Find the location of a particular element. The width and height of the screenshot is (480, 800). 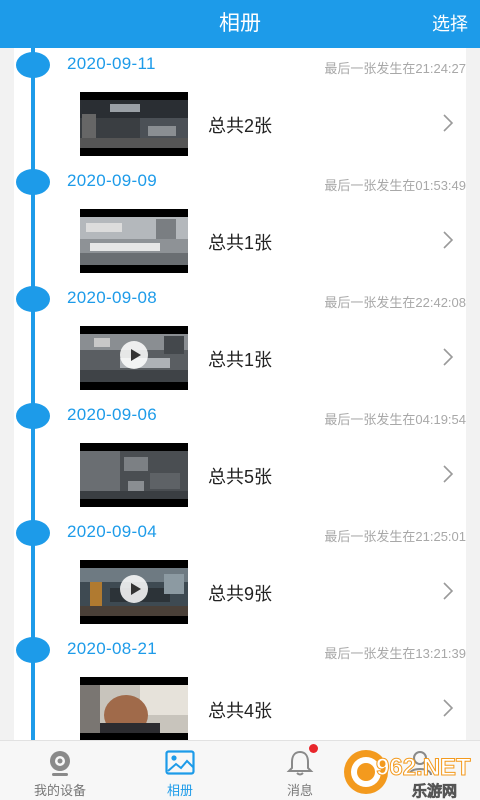

tab-my-devices: 我的设备 is located at coordinates (60, 770).